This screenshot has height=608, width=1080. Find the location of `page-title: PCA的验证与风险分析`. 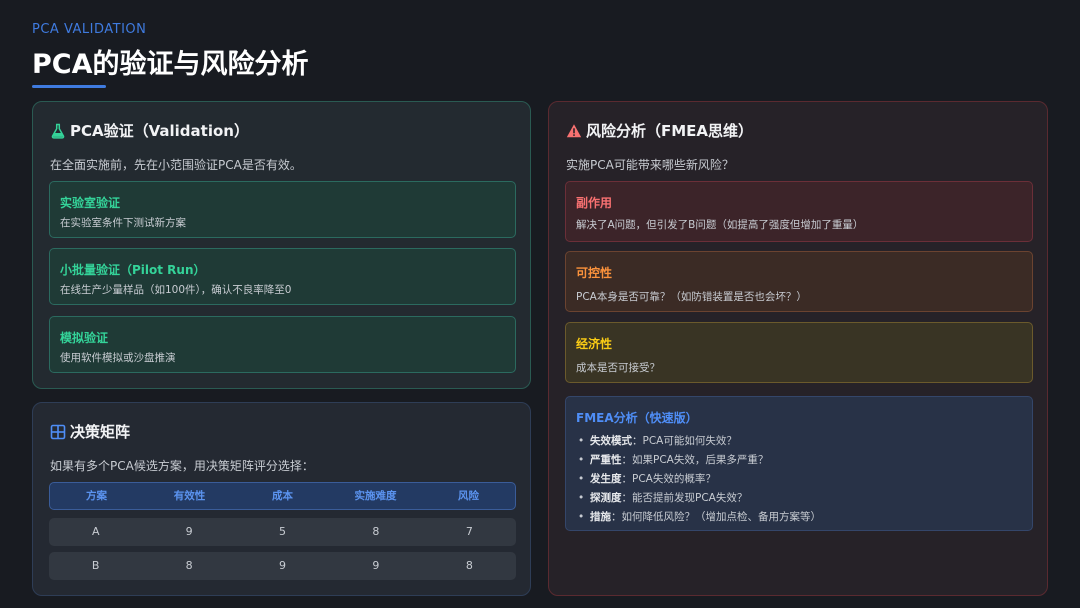

page-title: PCA的验证与风险分析 is located at coordinates (170, 64).